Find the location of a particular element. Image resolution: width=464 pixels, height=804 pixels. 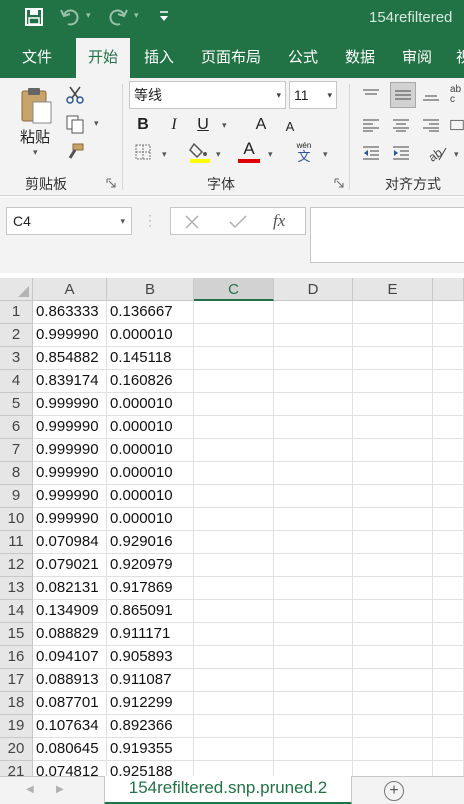

cell-e12 is located at coordinates (393, 565).